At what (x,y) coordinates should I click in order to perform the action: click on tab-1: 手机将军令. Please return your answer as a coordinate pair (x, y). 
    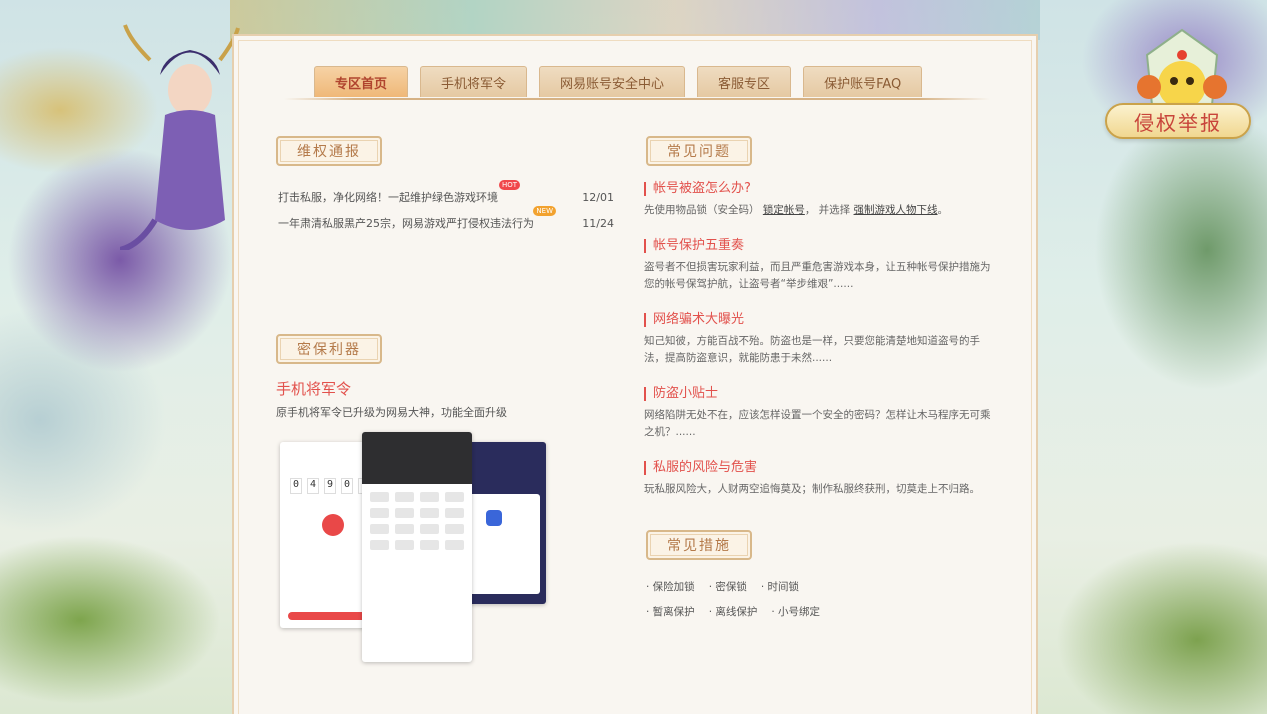
    Looking at the image, I should click on (474, 81).